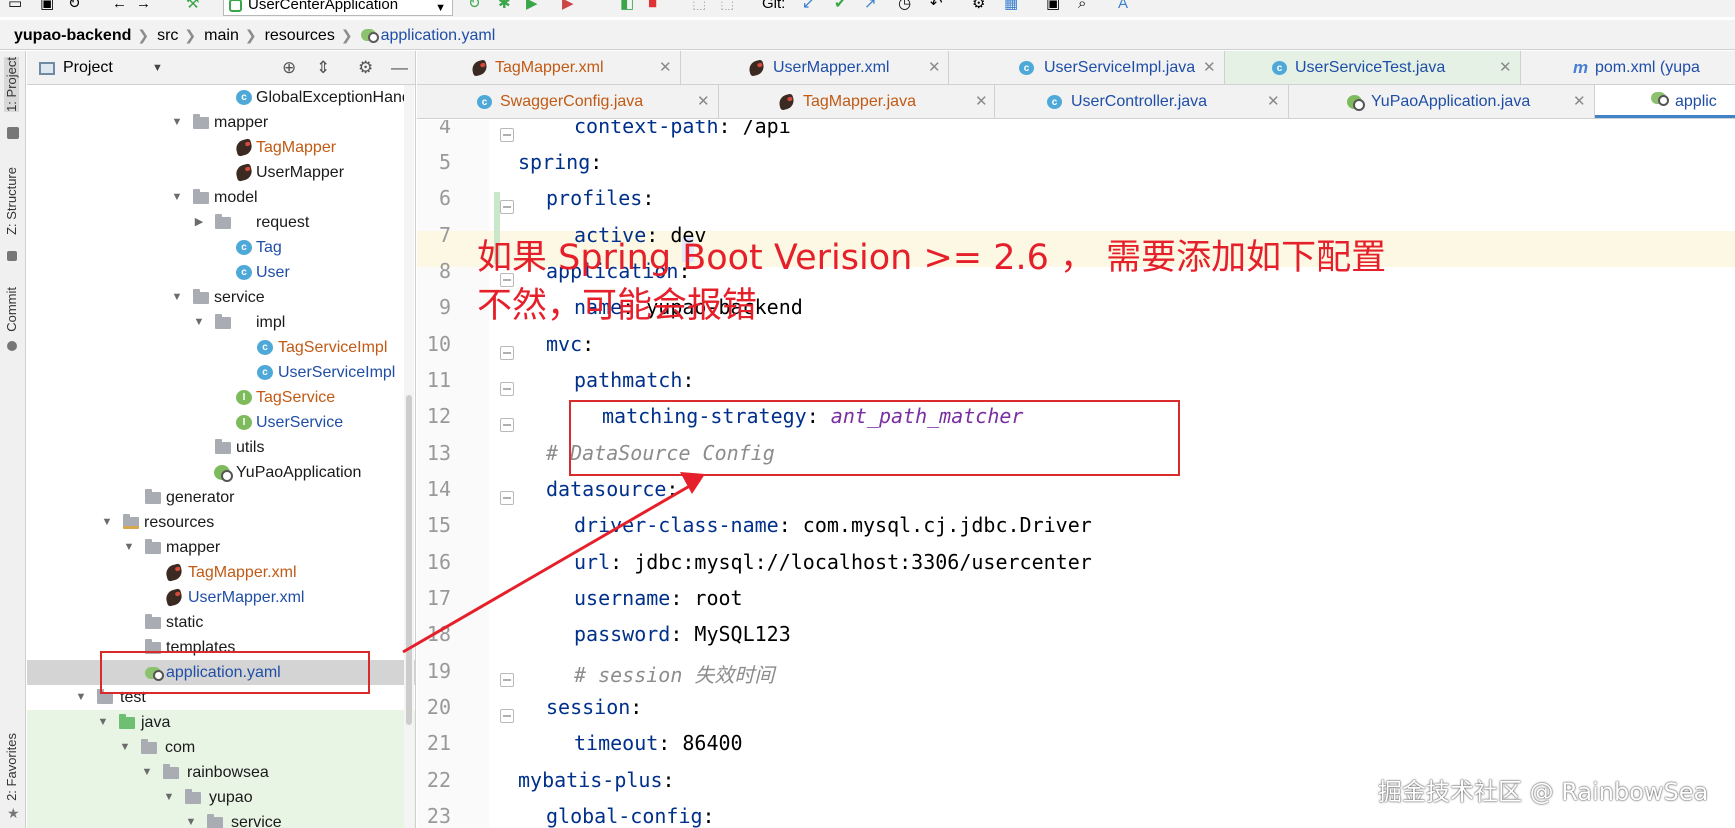 This screenshot has width=1735, height=828. Describe the element at coordinates (119, 6) in the screenshot. I see `back-icon: ←` at that location.